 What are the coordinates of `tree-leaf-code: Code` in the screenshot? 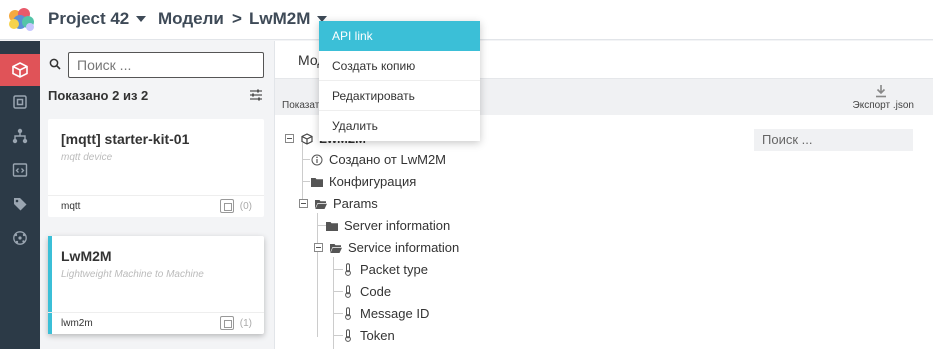 It's located at (366, 291).